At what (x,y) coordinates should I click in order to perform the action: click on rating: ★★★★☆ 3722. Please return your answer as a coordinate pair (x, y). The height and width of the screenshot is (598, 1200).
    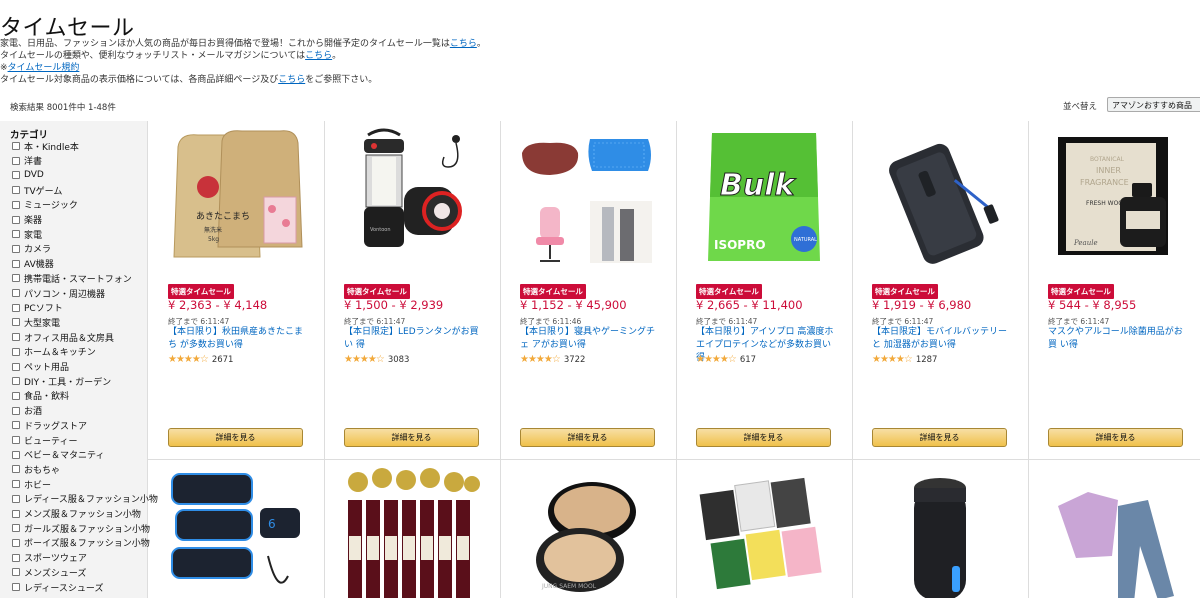
    Looking at the image, I should click on (552, 359).